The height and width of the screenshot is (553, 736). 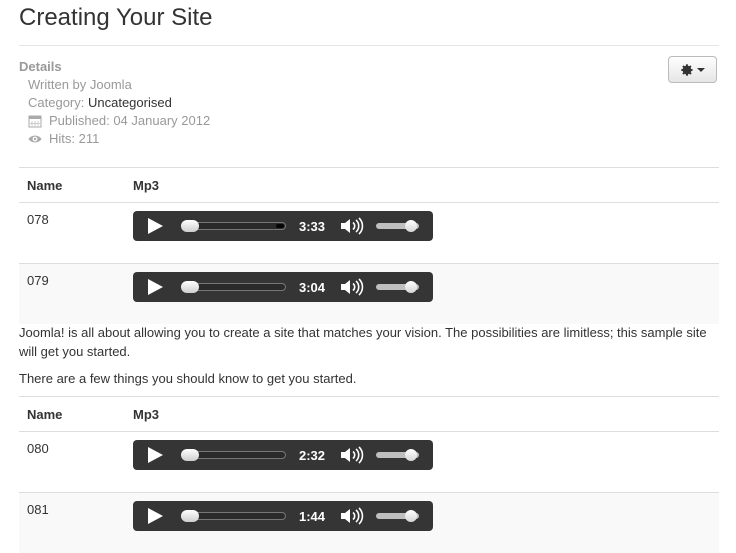 I want to click on mp3-cell: 2:32, so click(x=426, y=462).